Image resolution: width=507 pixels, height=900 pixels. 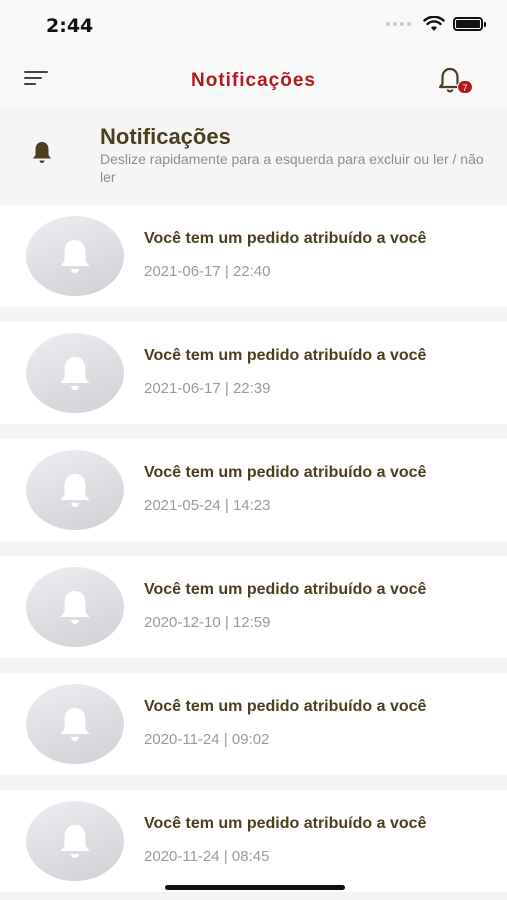 I want to click on wifi-icon, so click(x=434, y=23).